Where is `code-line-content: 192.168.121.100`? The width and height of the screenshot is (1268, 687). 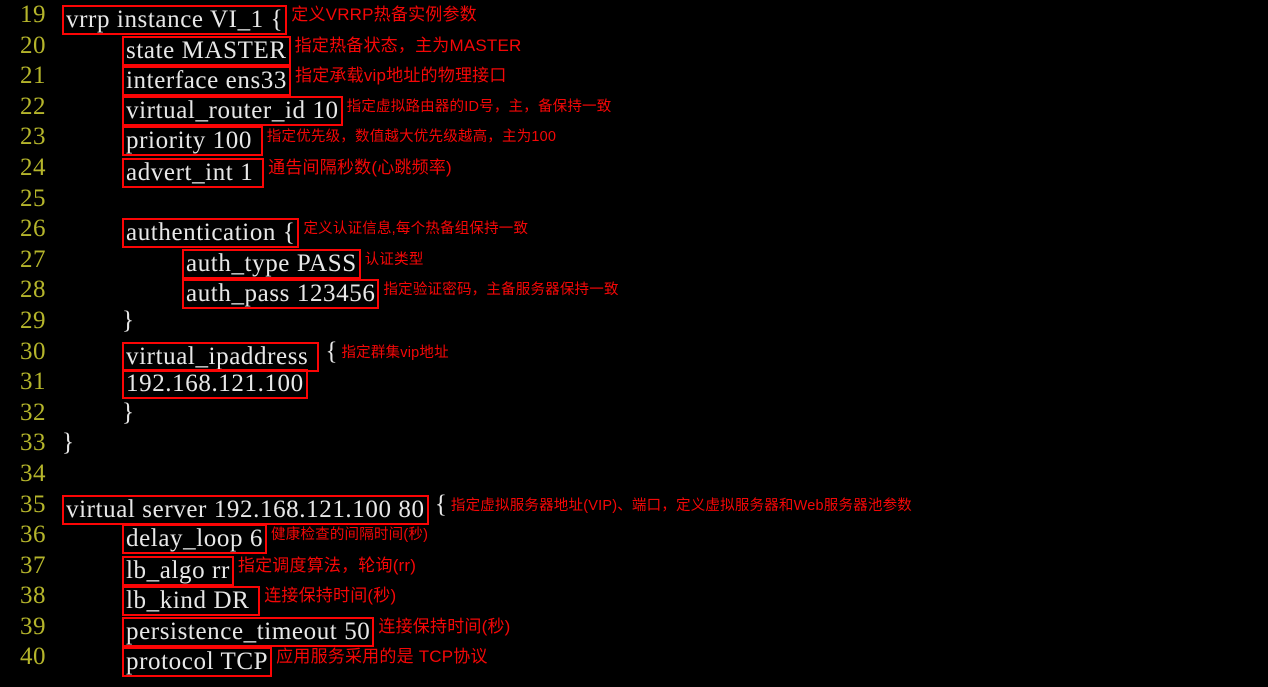
code-line-content: 192.168.121.100 is located at coordinates (215, 383).